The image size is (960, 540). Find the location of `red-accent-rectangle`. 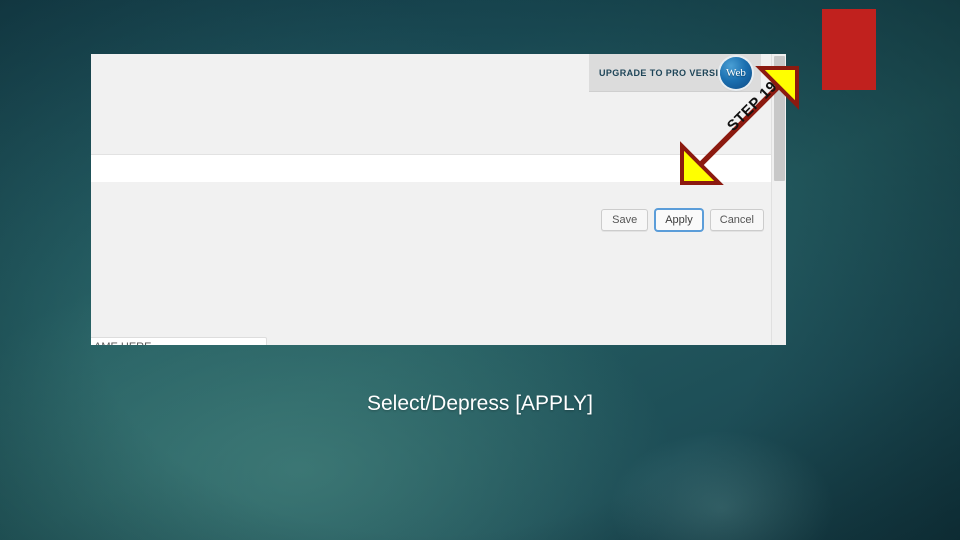

red-accent-rectangle is located at coordinates (849, 49).